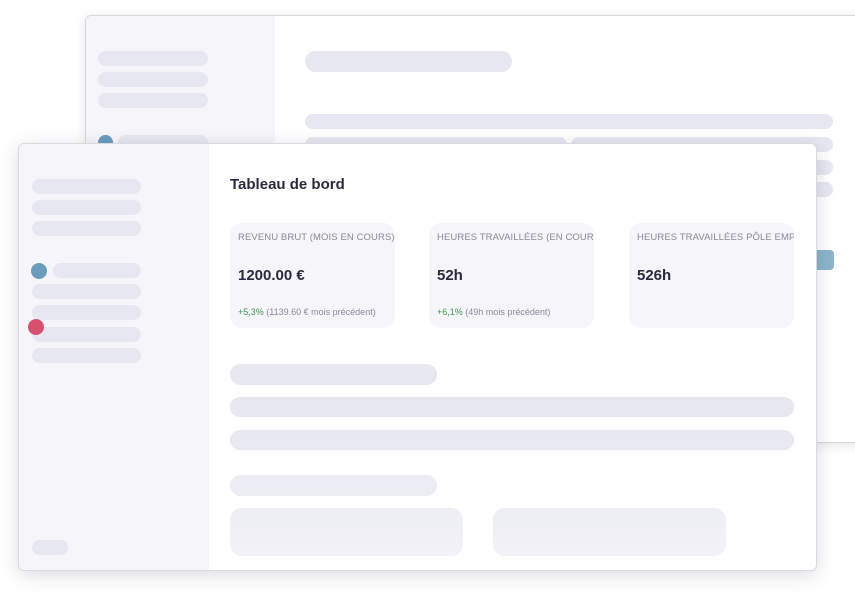 The height and width of the screenshot is (593, 855). What do you see at coordinates (271, 275) in the screenshot?
I see `card-value: 1200.00 €` at bounding box center [271, 275].